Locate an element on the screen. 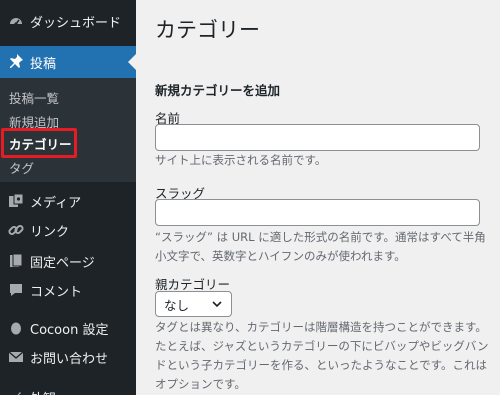 This screenshot has width=500, height=395. menu-item-posts: 投稿 is located at coordinates (68, 62).